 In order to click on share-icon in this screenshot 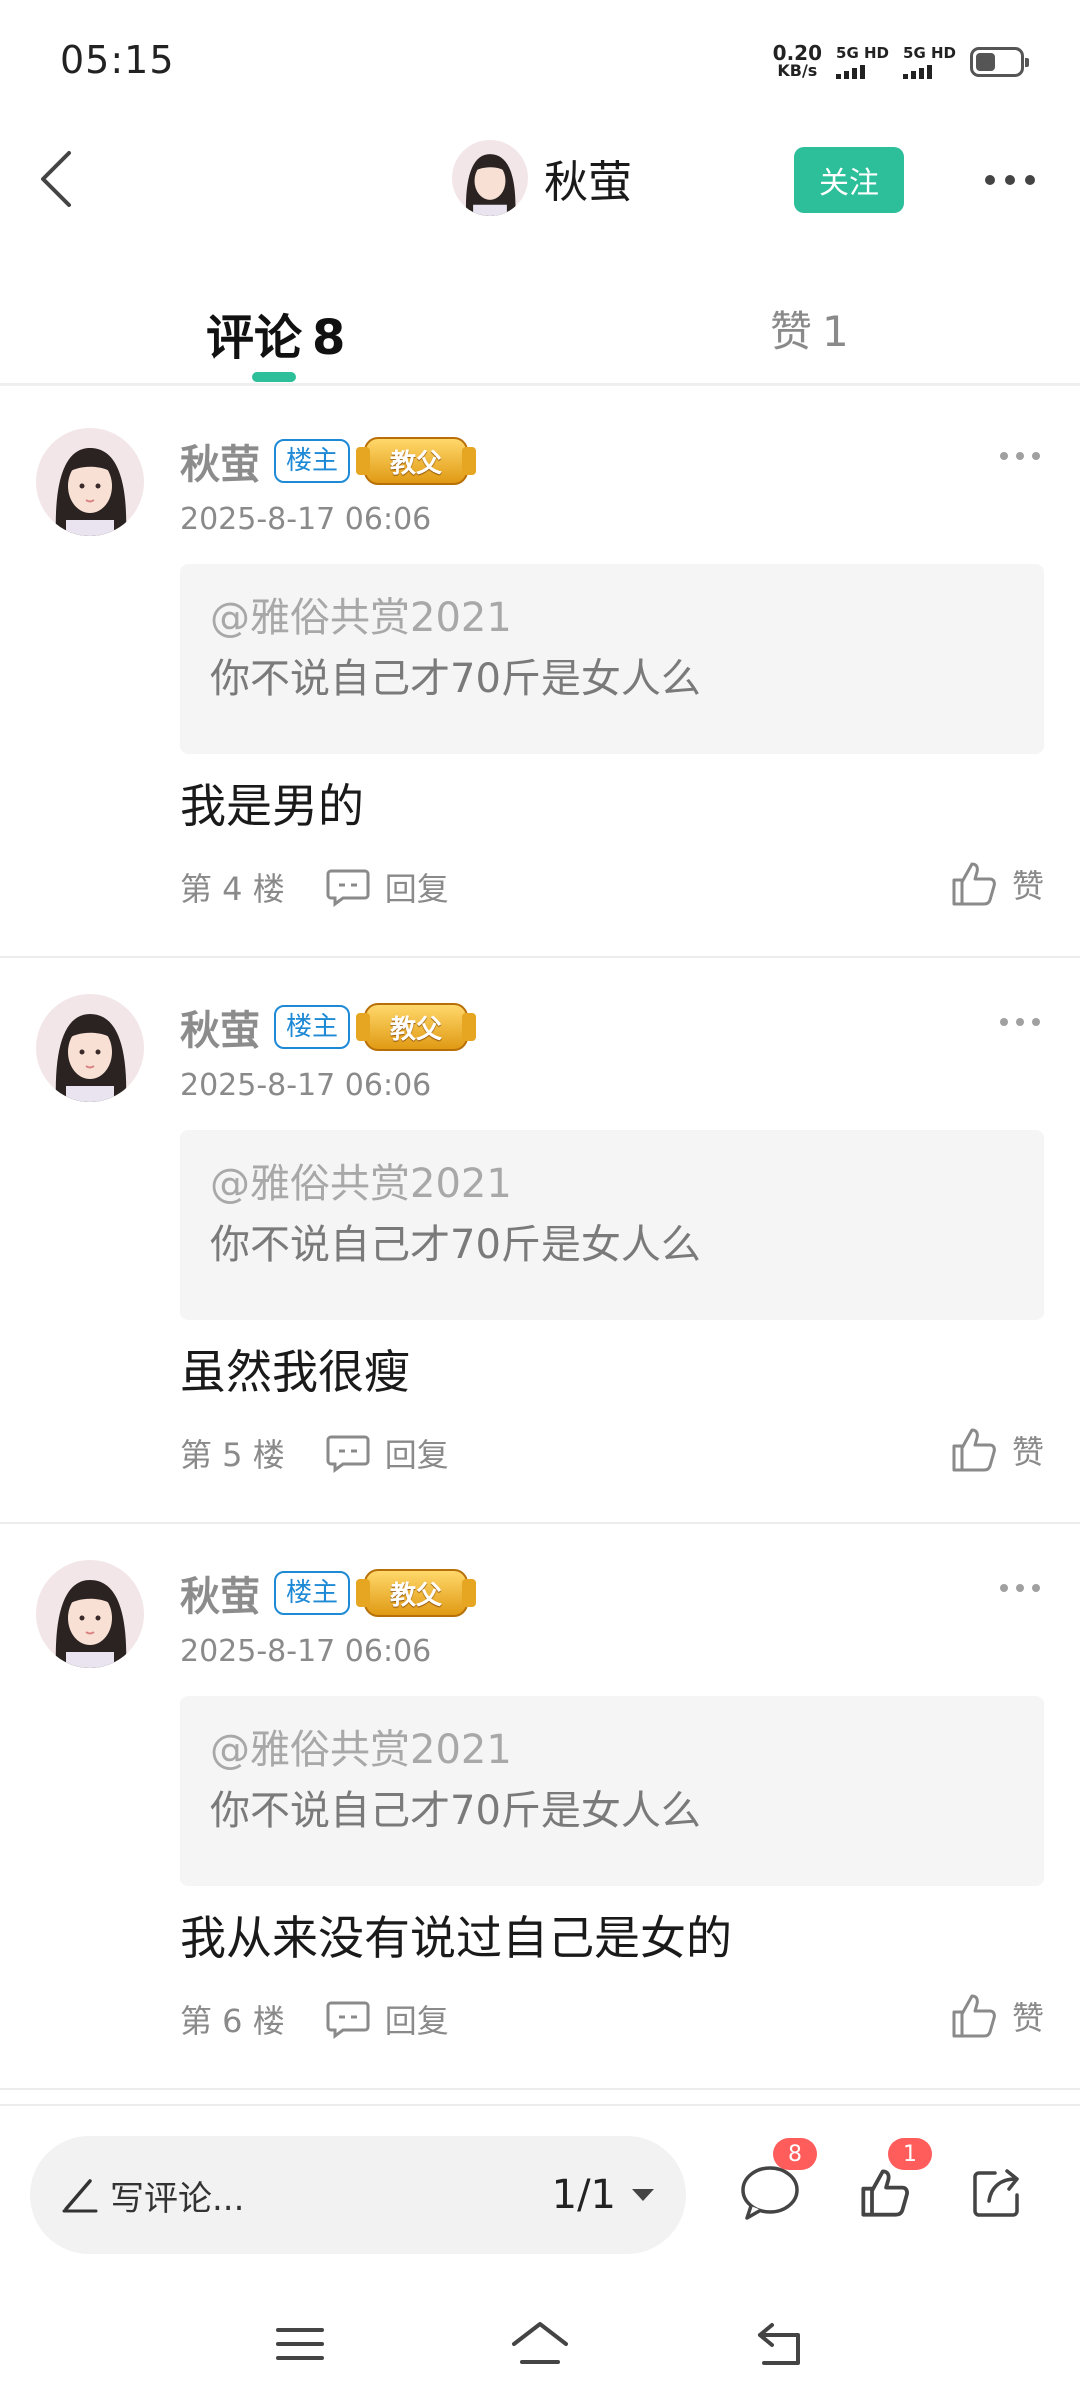, I will do `click(996, 2193)`.